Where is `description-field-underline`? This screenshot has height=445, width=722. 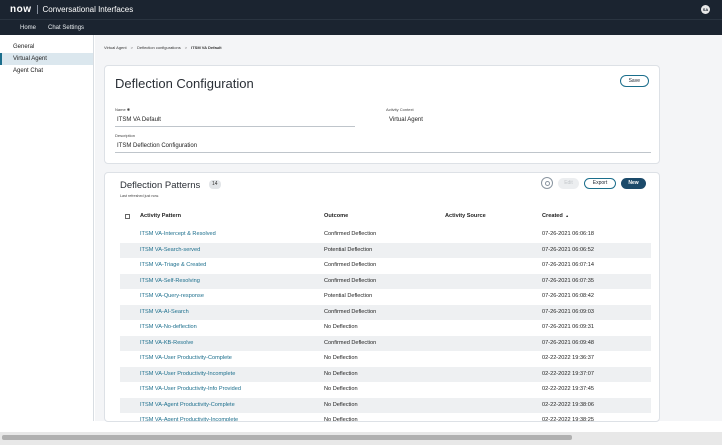
description-field-underline is located at coordinates (383, 152).